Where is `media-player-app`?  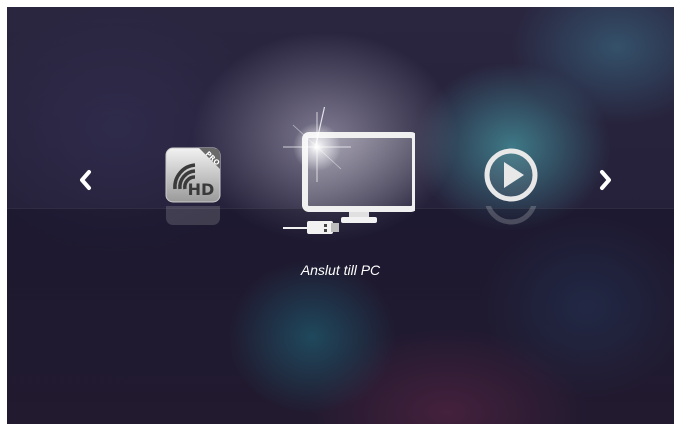
media-player-app is located at coordinates (511, 175).